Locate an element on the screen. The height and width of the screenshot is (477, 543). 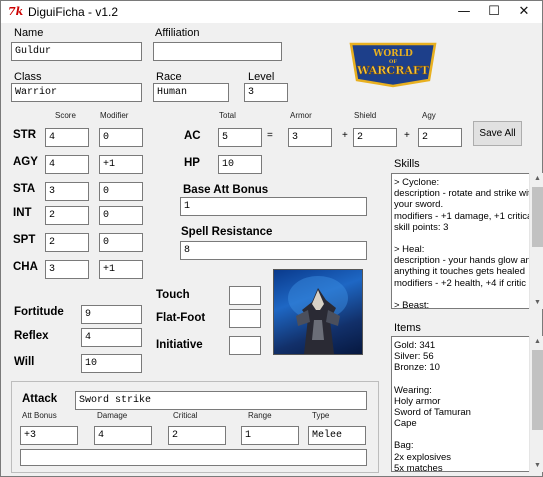
flat-foot-label: Flat-Foot is located at coordinates (181, 318).